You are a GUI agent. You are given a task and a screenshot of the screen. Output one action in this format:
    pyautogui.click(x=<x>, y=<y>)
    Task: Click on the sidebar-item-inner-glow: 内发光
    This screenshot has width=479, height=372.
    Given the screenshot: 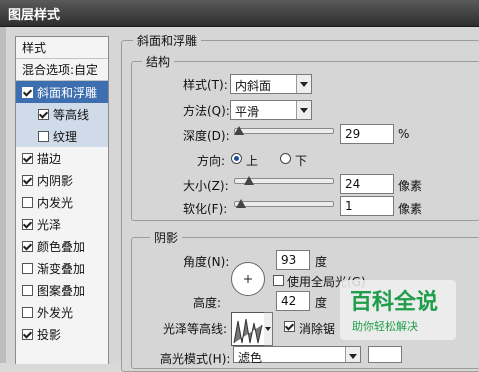 What is the action you would take?
    pyautogui.click(x=62, y=202)
    